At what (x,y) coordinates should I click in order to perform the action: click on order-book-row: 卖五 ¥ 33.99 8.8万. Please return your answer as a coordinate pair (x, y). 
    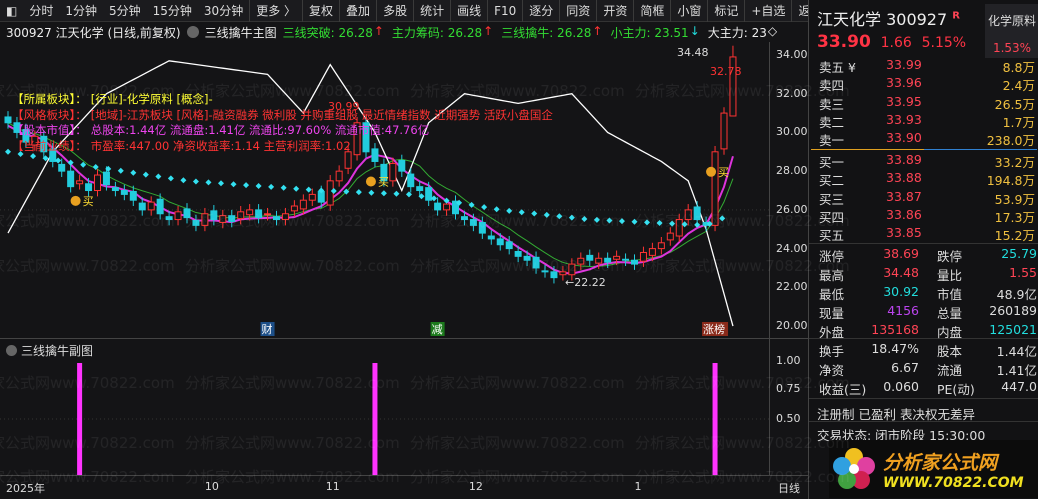
    Looking at the image, I should click on (923, 66).